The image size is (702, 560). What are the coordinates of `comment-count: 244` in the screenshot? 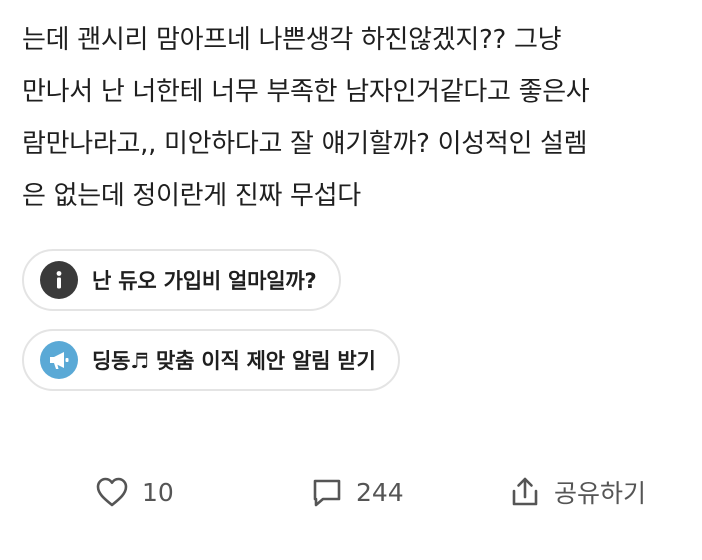 It's located at (380, 492).